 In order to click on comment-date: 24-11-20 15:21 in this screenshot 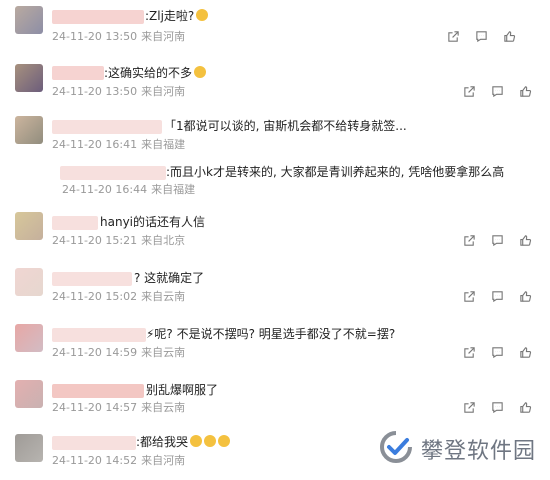, I will do `click(95, 240)`.